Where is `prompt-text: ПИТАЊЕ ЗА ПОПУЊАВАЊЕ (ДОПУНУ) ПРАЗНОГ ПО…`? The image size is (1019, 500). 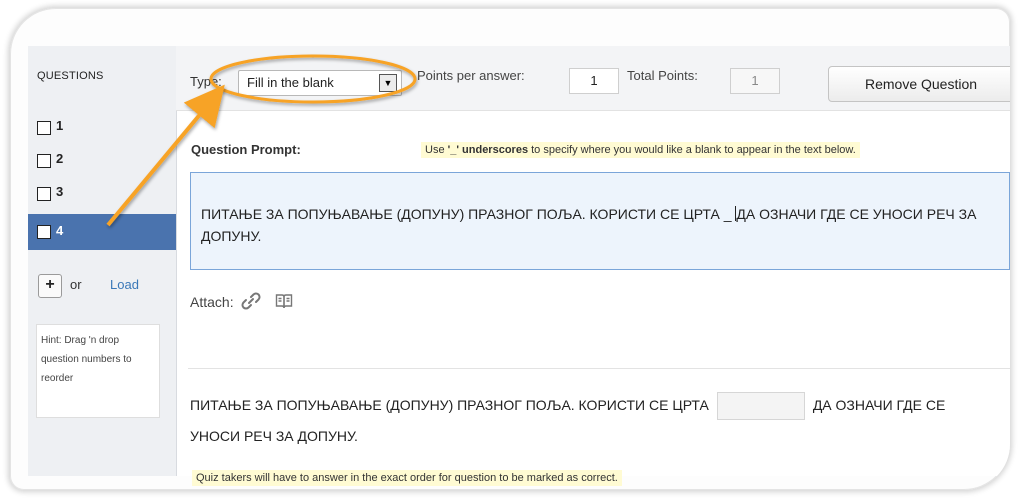
prompt-text: ПИТАЊЕ ЗА ПОПУЊАВАЊЕ (ДОПУНУ) ПРАЗНОГ ПО… is located at coordinates (596, 225).